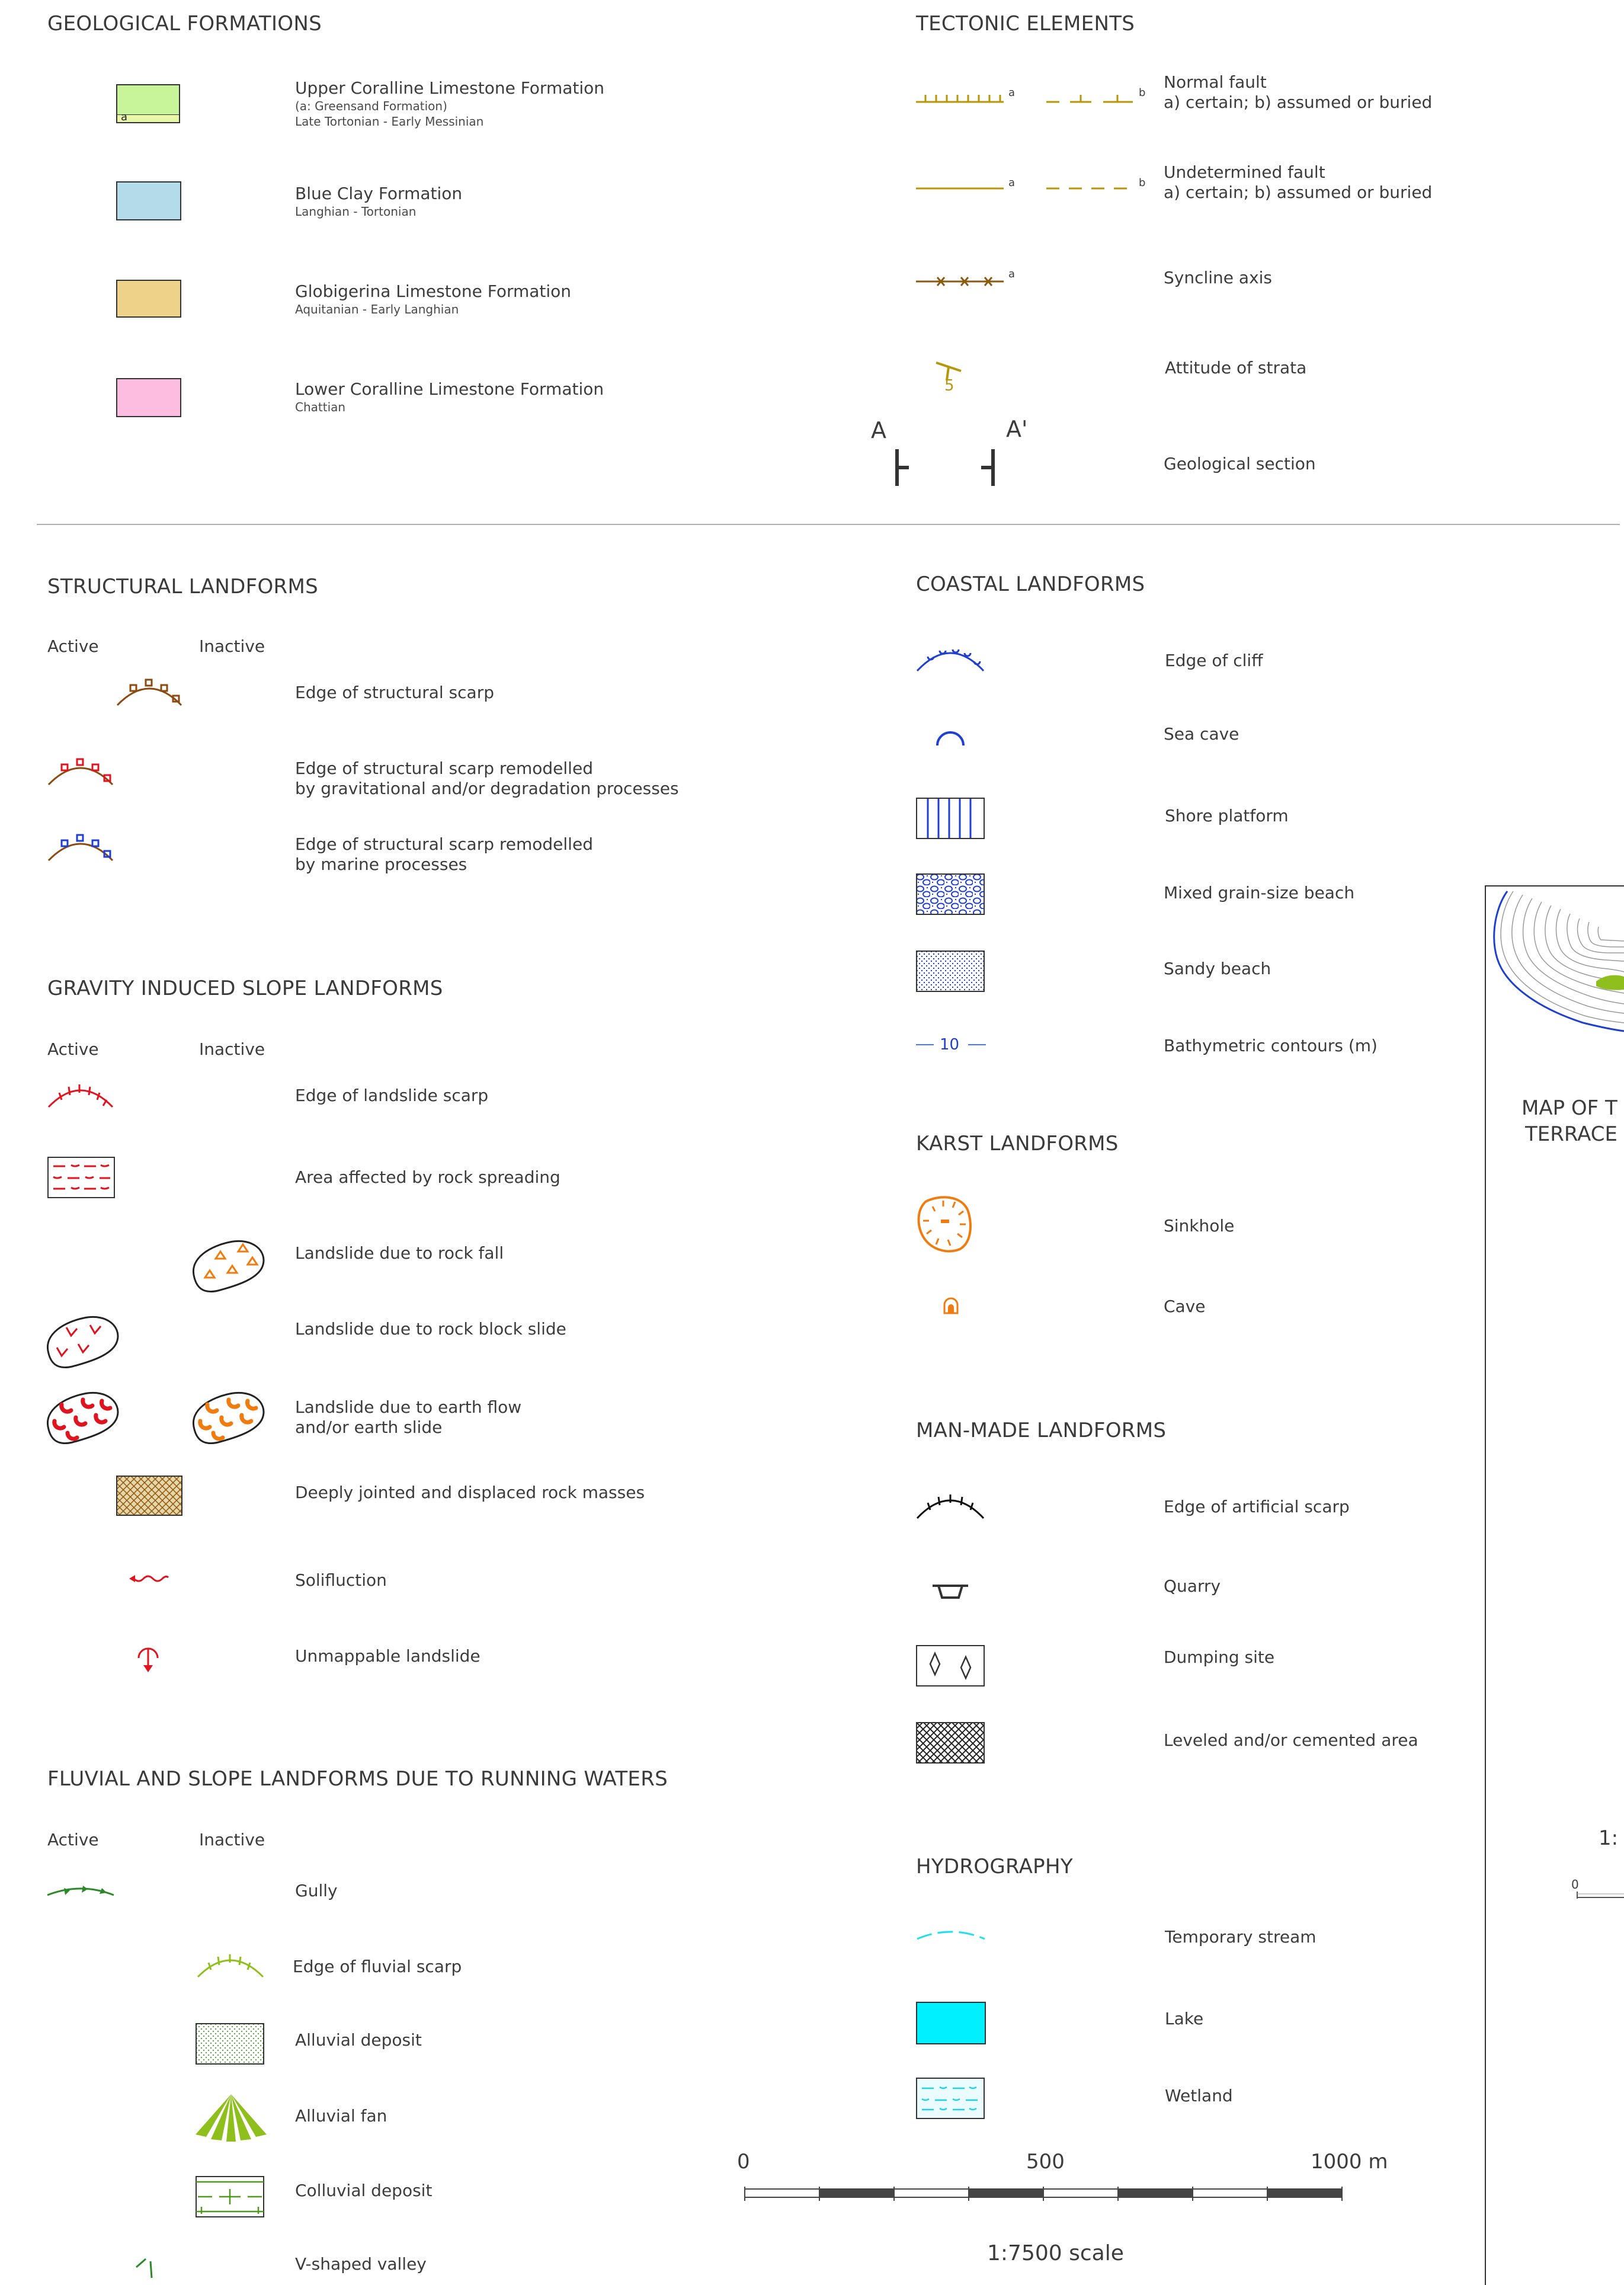 This screenshot has height=2285, width=1624. What do you see at coordinates (245, 988) in the screenshot?
I see `heading-gravity-landforms: GRAVITY INDUCED SLOPE LANDFORMS` at bounding box center [245, 988].